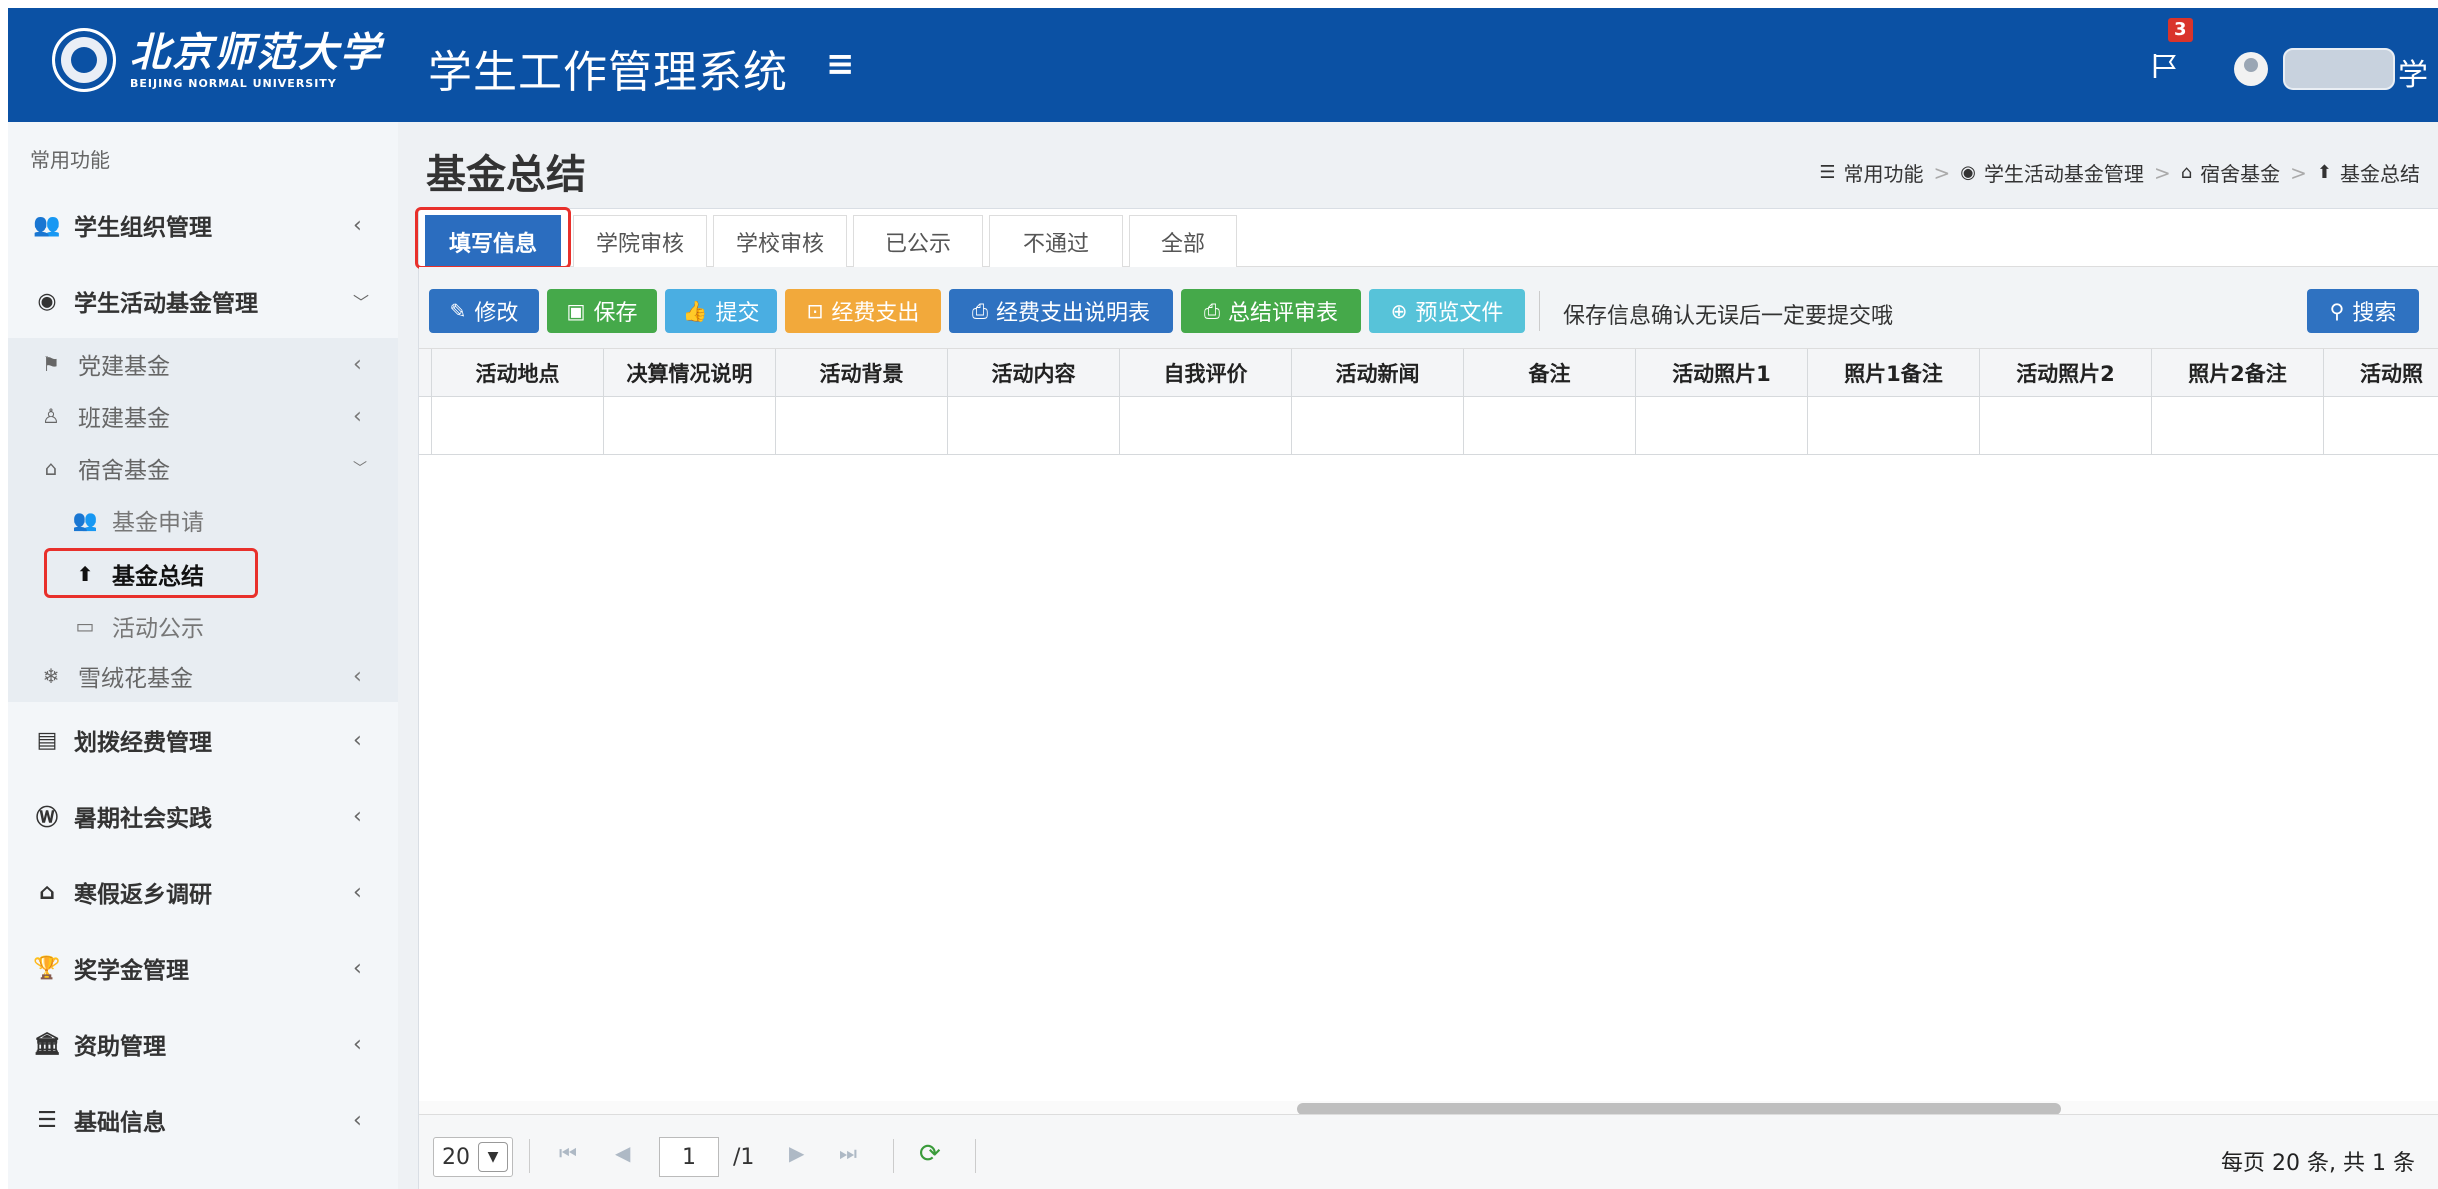  What do you see at coordinates (1399, 311) in the screenshot?
I see `zoom-in-icon: ⊕` at bounding box center [1399, 311].